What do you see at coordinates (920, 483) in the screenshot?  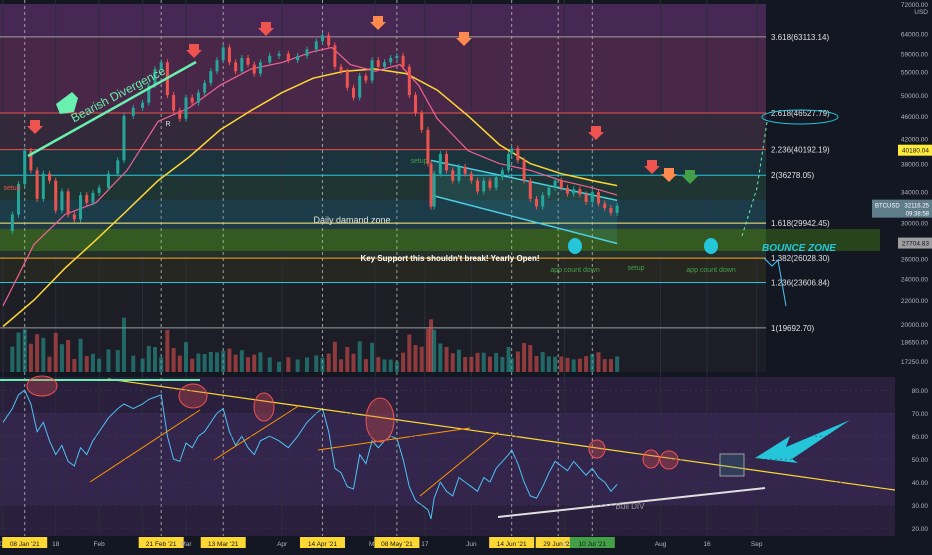 I see `oscillator-tick-4: 40.00` at bounding box center [920, 483].